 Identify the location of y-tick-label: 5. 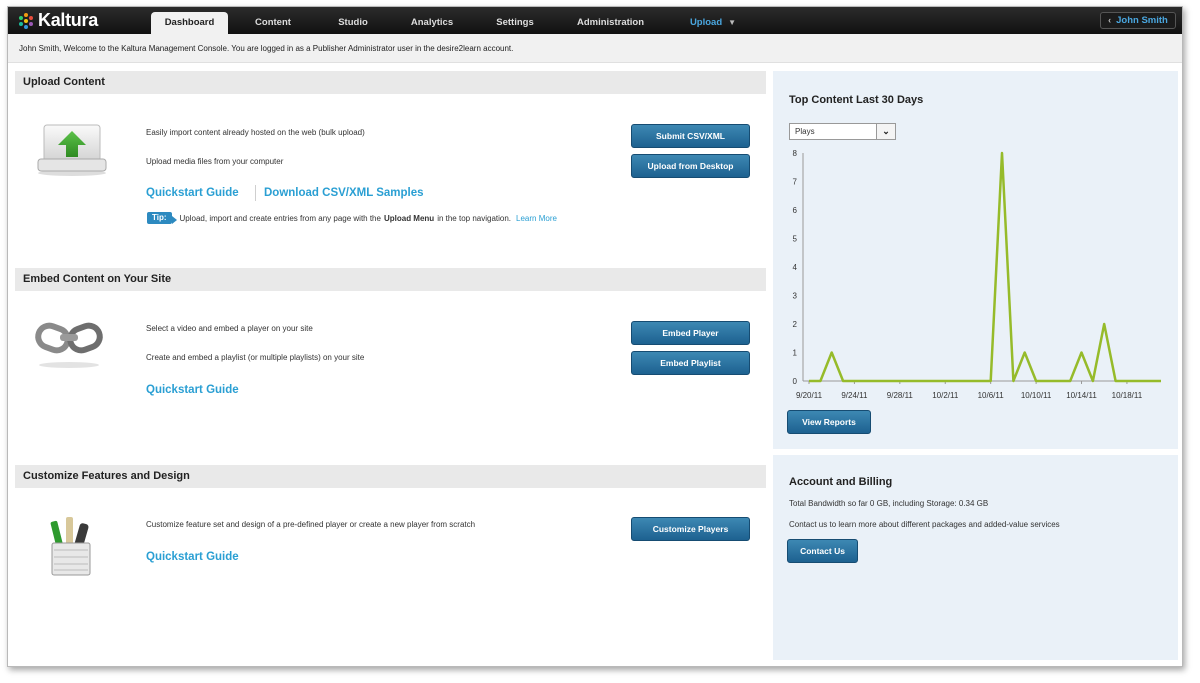
(795, 239).